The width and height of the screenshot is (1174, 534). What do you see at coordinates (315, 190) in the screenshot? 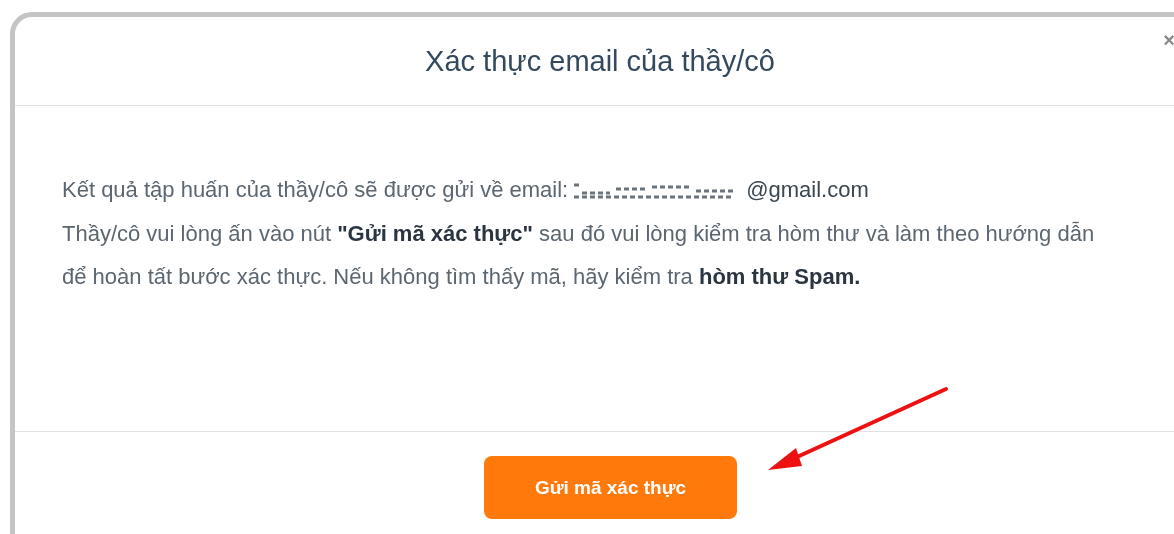
I see `result-text: Kết quả tập huấn của thầy/cô sẽ được gửi về email:` at bounding box center [315, 190].